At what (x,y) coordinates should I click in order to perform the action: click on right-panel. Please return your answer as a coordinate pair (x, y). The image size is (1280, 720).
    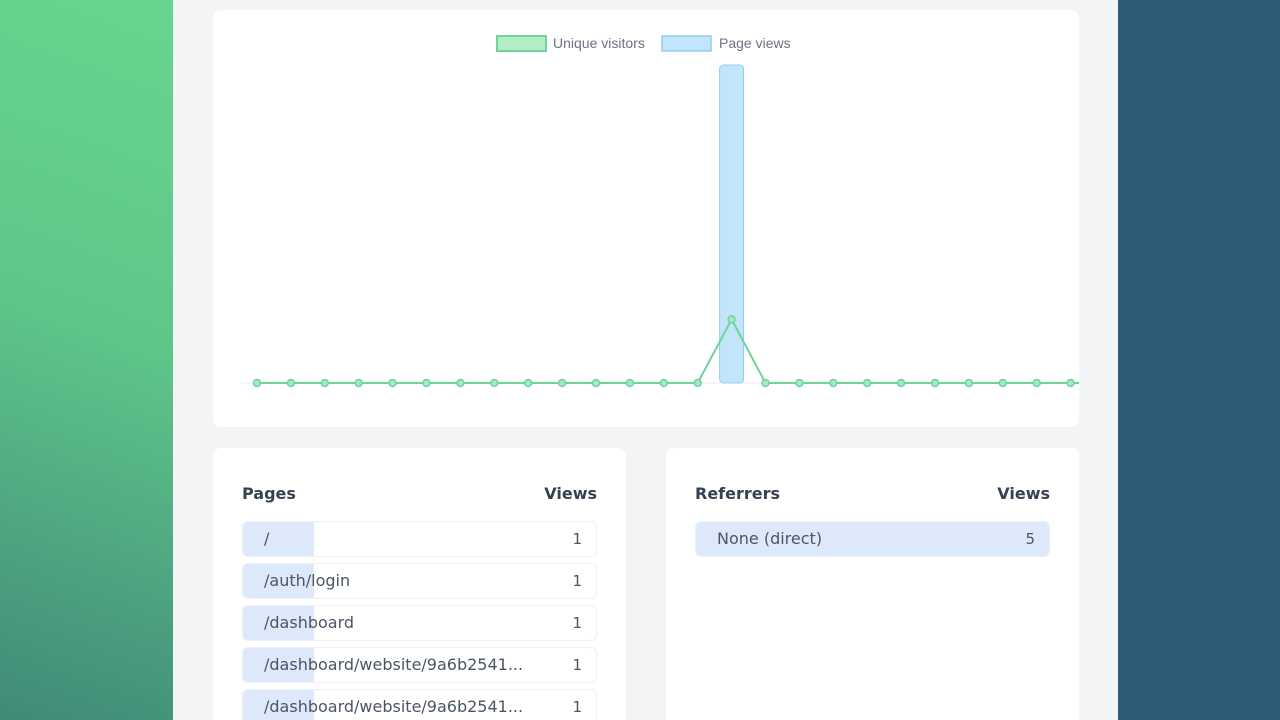
    Looking at the image, I should click on (1199, 360).